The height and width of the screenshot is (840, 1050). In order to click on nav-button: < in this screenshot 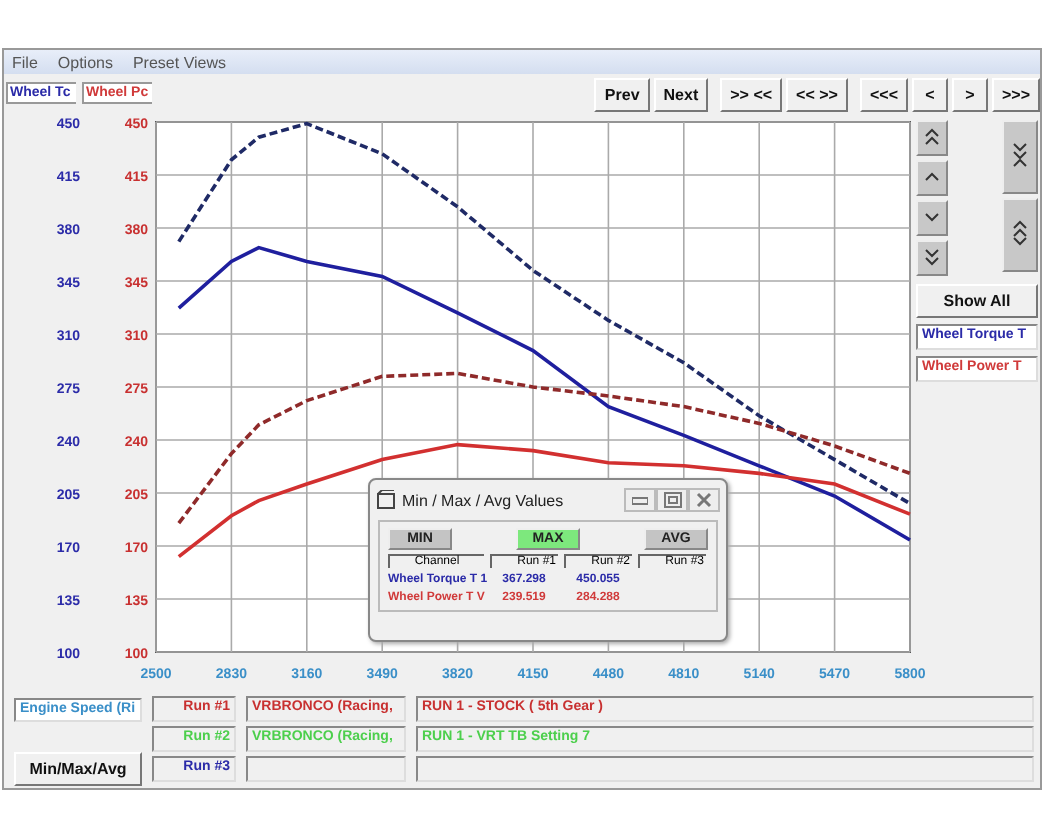, I will do `click(929, 94)`.